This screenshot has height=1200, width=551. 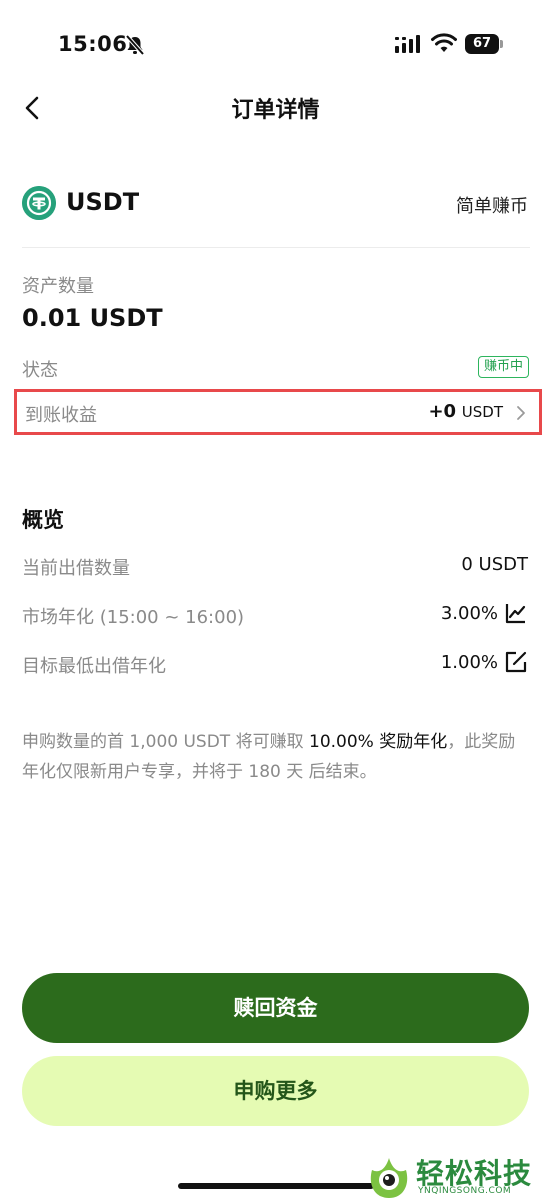 What do you see at coordinates (275, 1091) in the screenshot?
I see `subscribe-more-button: 申购更多` at bounding box center [275, 1091].